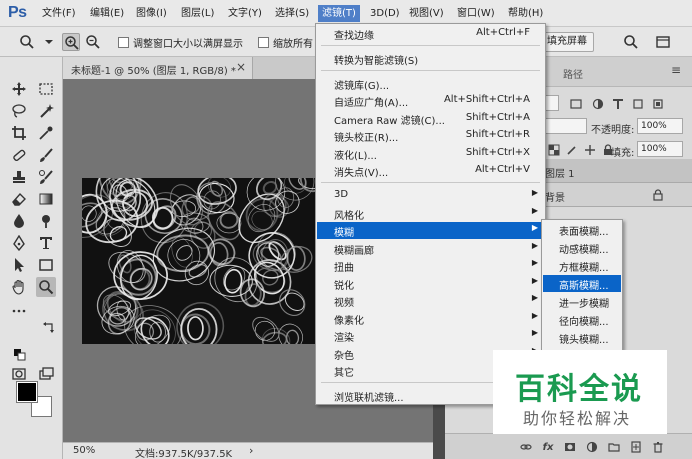  I want to click on rectangle-tool-icon, so click(46, 265).